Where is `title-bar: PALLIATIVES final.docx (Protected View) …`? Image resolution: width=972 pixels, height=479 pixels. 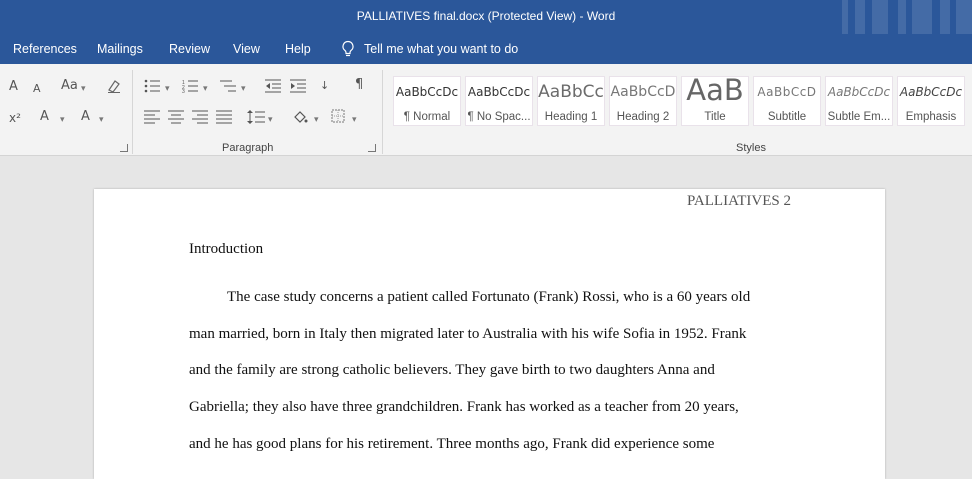
title-bar: PALLIATIVES final.docx (Protected View) … is located at coordinates (486, 17).